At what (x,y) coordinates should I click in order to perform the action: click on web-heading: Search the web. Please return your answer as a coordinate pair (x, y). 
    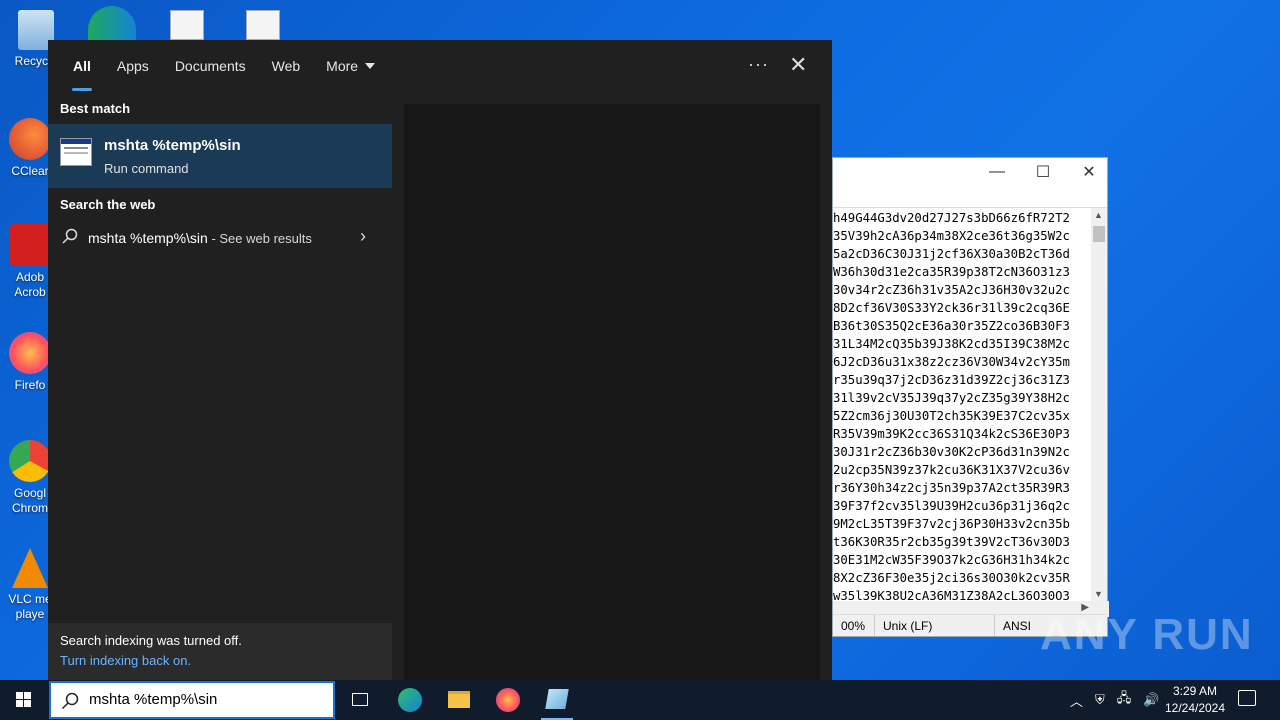
    Looking at the image, I should click on (108, 204).